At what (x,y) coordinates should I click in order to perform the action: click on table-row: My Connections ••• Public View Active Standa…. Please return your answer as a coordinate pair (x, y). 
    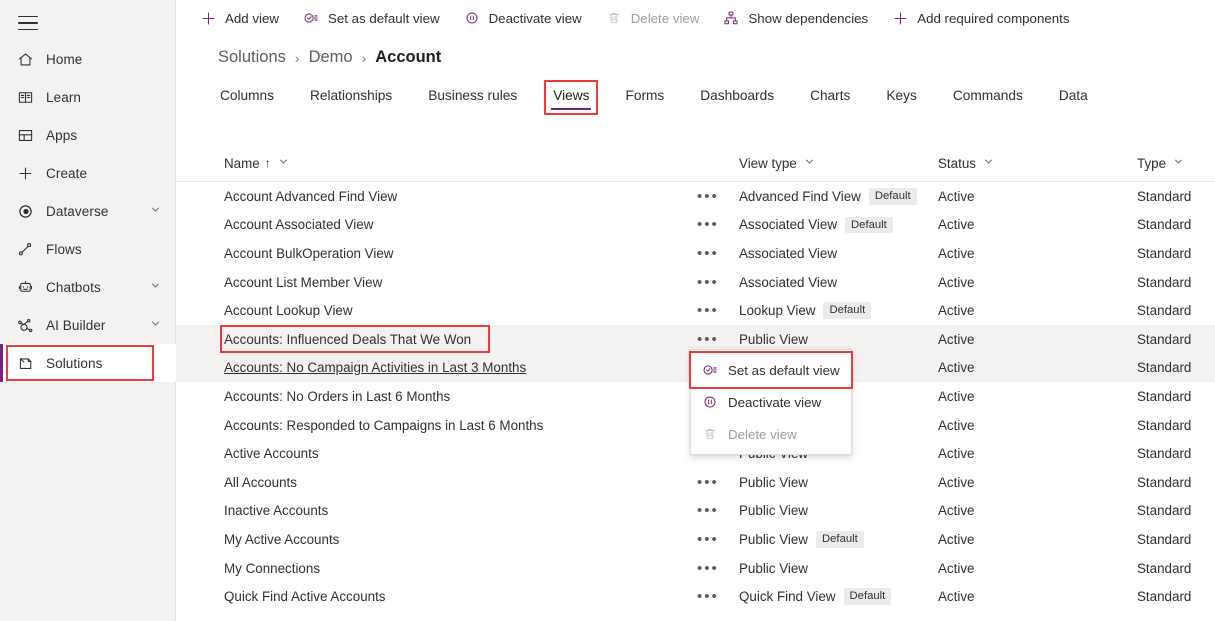
    Looking at the image, I should click on (695, 568).